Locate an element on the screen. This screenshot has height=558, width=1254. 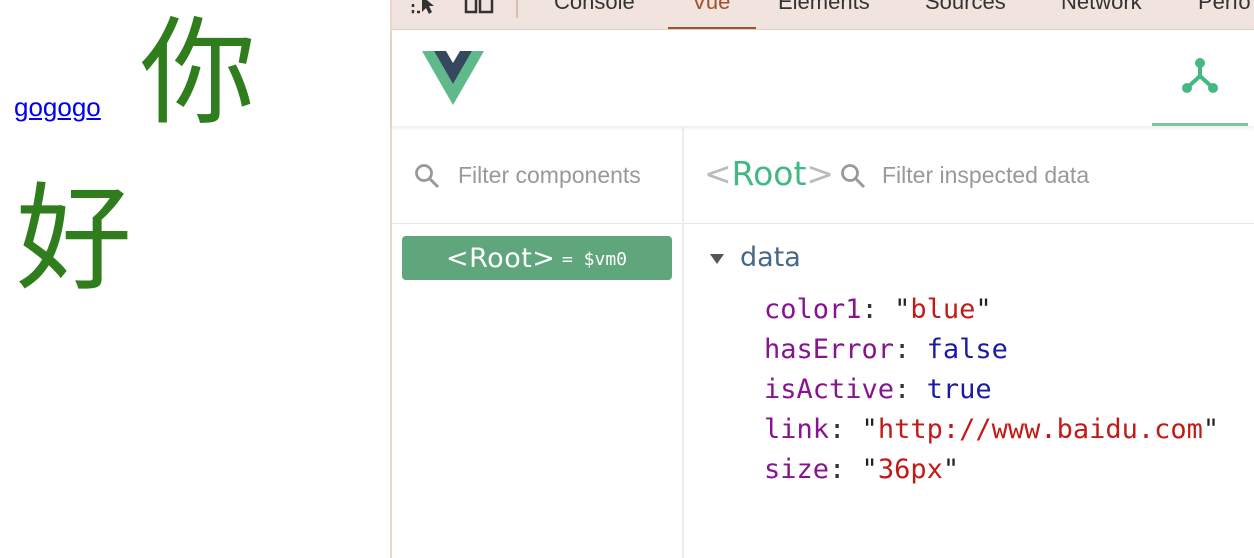
inspector-header: <Root> is located at coordinates (969, 175).